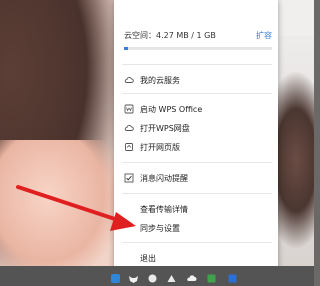  I want to click on storage-progress-fill, so click(126, 48).